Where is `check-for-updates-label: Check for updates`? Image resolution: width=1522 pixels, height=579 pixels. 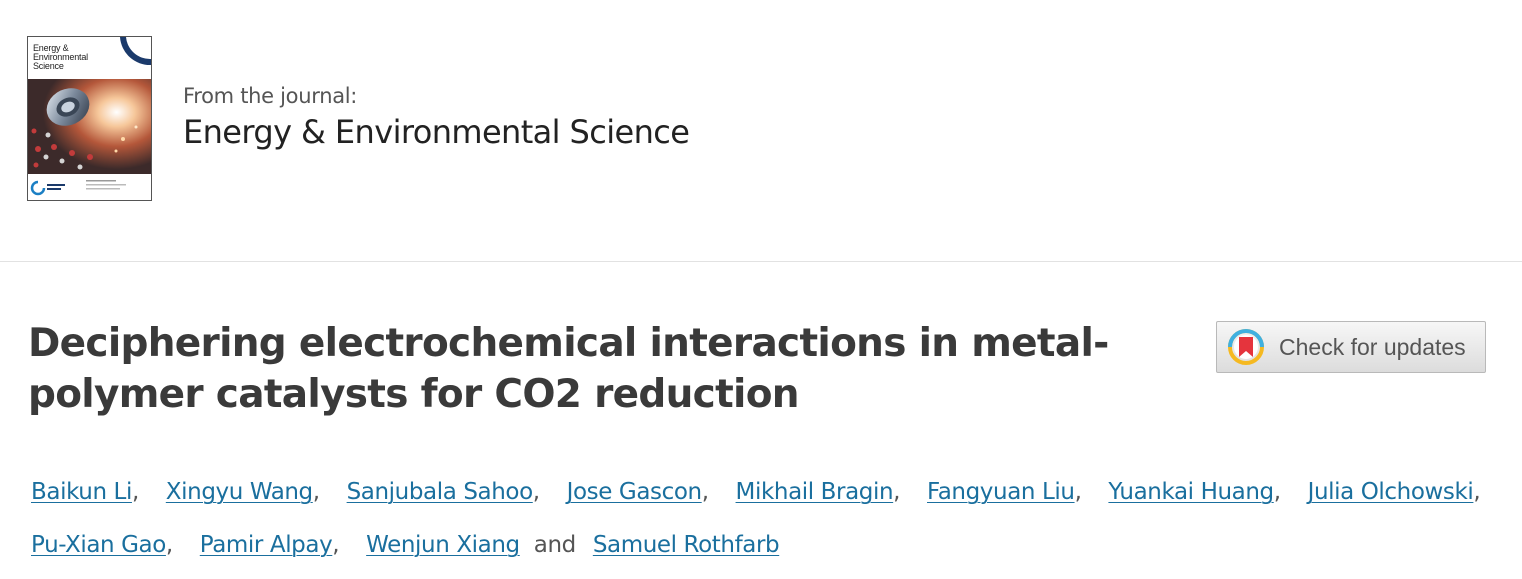
check-for-updates-label: Check for updates is located at coordinates (1372, 347).